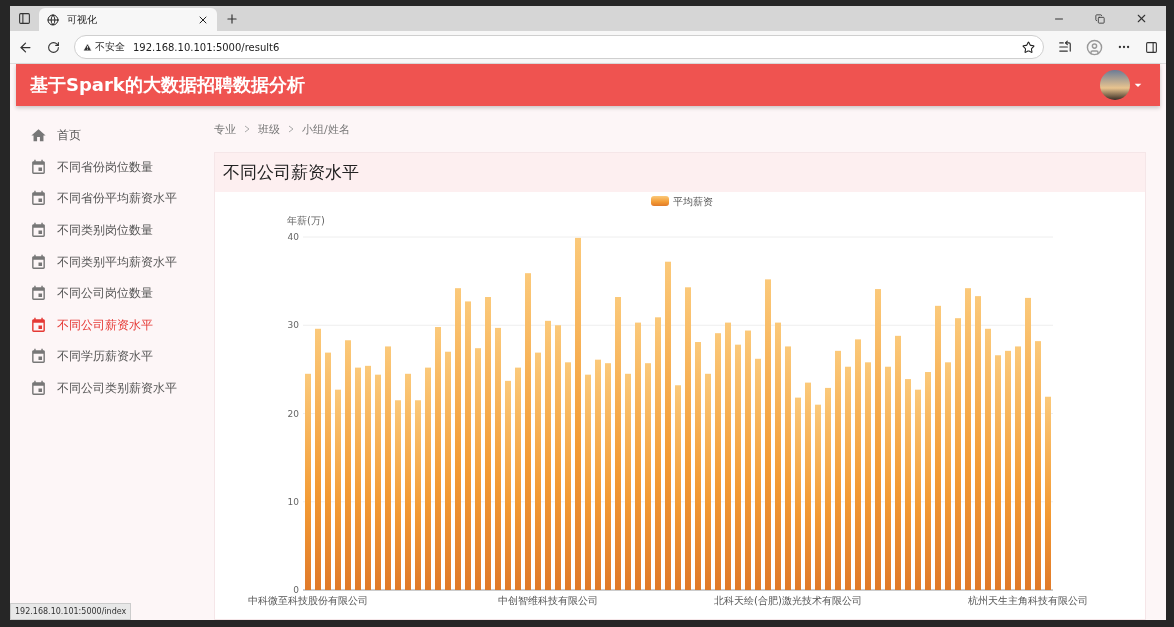  Describe the element at coordinates (128, 19) in the screenshot. I see `browser-tab: 可视化` at that location.